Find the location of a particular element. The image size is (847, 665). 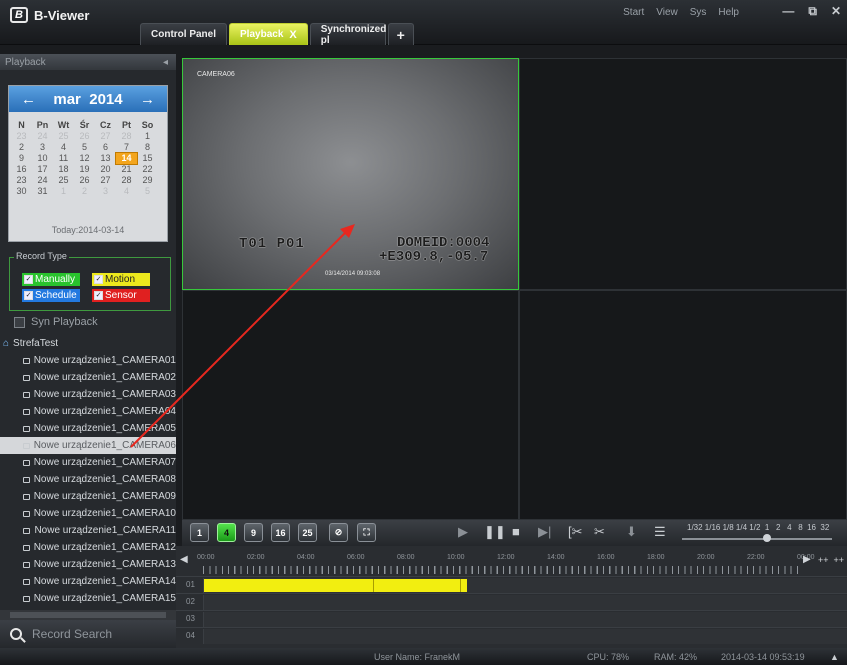

calendar-day: 18 is located at coordinates (63, 169).